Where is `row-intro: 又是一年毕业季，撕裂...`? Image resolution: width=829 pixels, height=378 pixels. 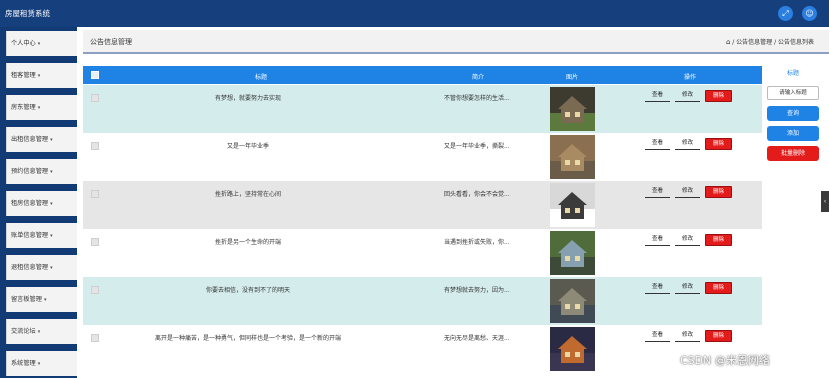
row-intro: 又是一年毕业季，撕裂... is located at coordinates (477, 146).